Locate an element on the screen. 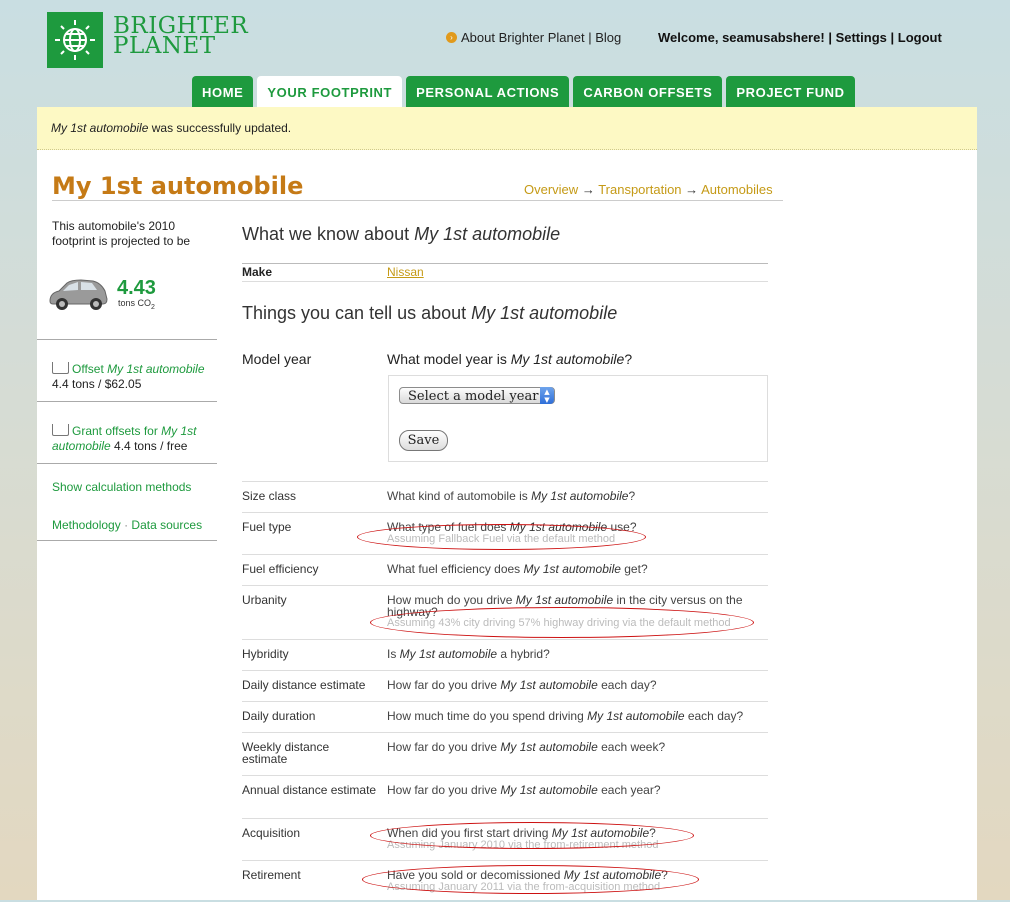 This screenshot has height=902, width=1010. make-value-link: Nissan is located at coordinates (405, 272).